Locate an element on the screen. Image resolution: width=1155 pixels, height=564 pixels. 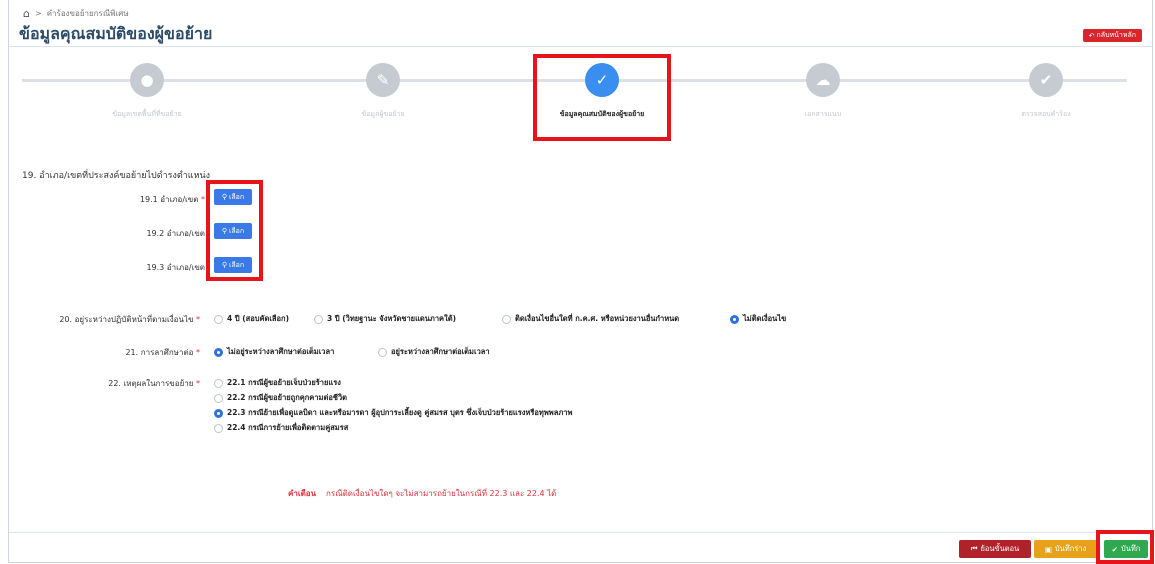
q21-option-studying: อยู่ระหว่างลาศึกษาต่อเต็มเวลา is located at coordinates (434, 352).